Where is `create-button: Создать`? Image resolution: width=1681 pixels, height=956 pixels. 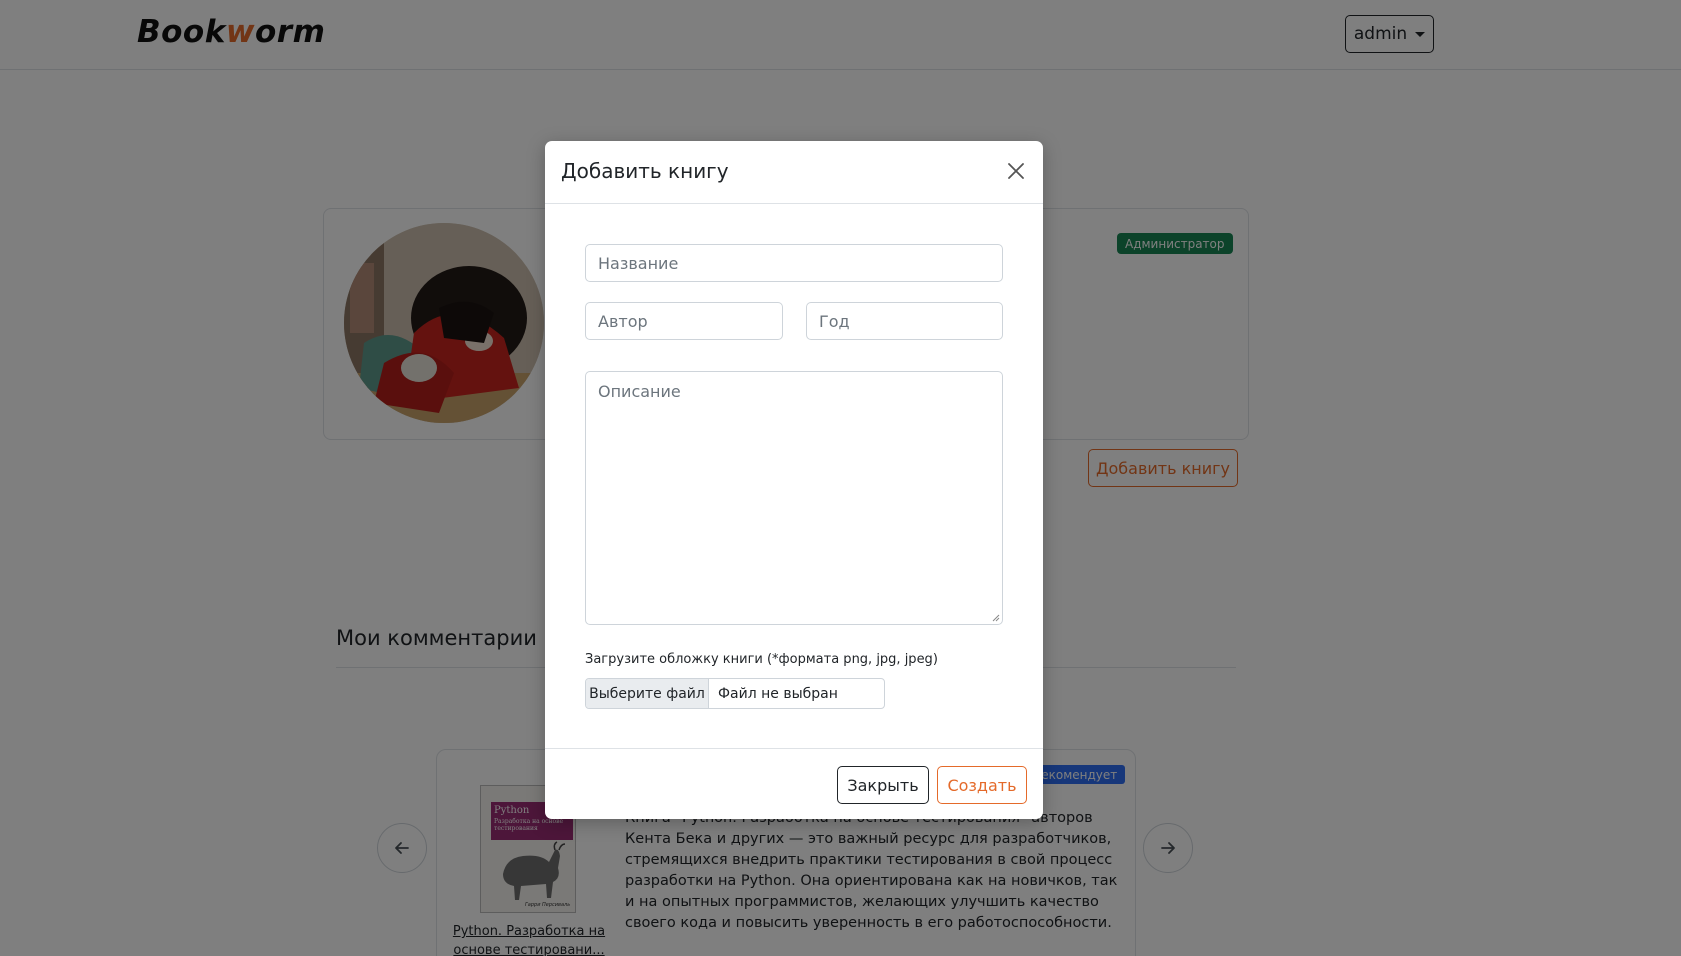 create-button: Создать is located at coordinates (982, 785).